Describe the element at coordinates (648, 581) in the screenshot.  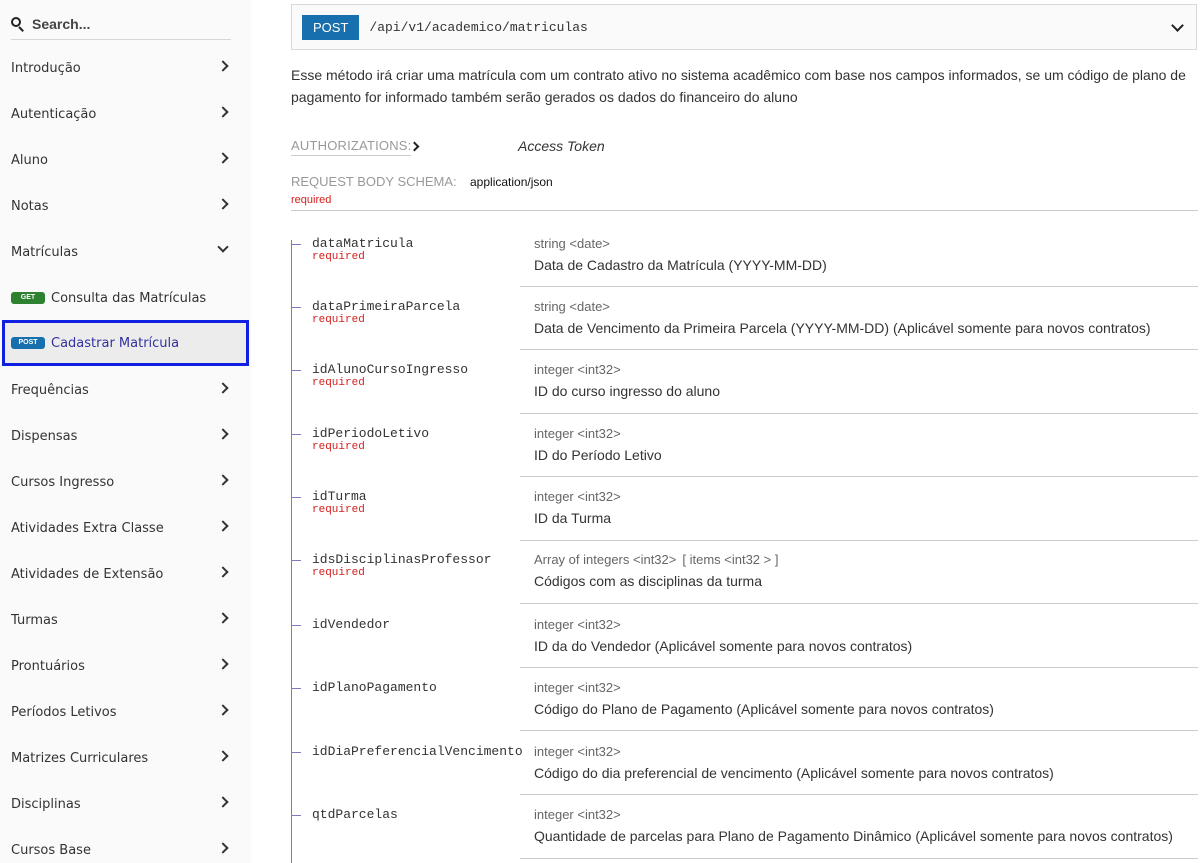
I see `param-description: Códigos com as disciplinas da turma` at that location.